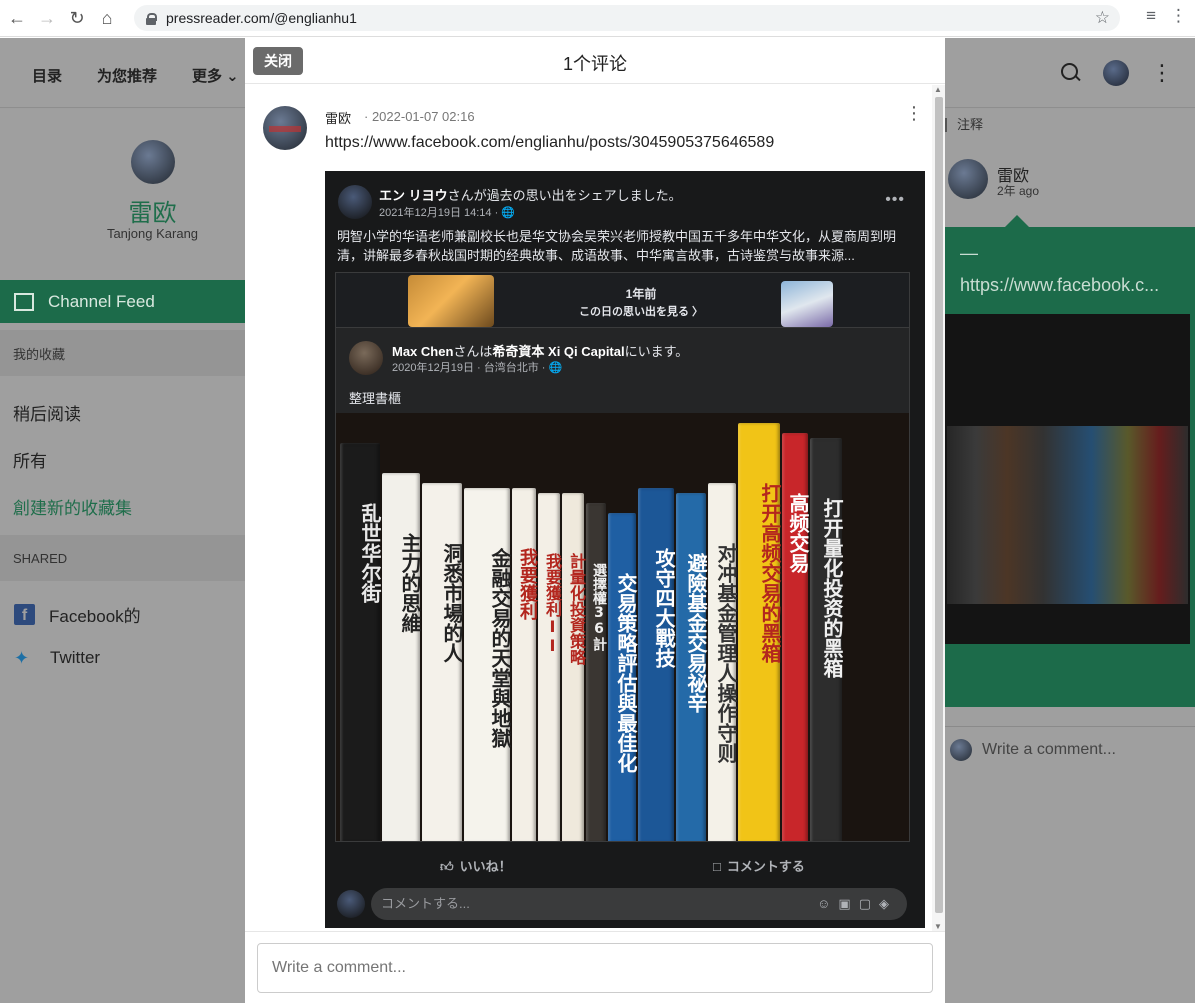 This screenshot has height=1003, width=1195. I want to click on book-title: 高频交易, so click(798, 533).